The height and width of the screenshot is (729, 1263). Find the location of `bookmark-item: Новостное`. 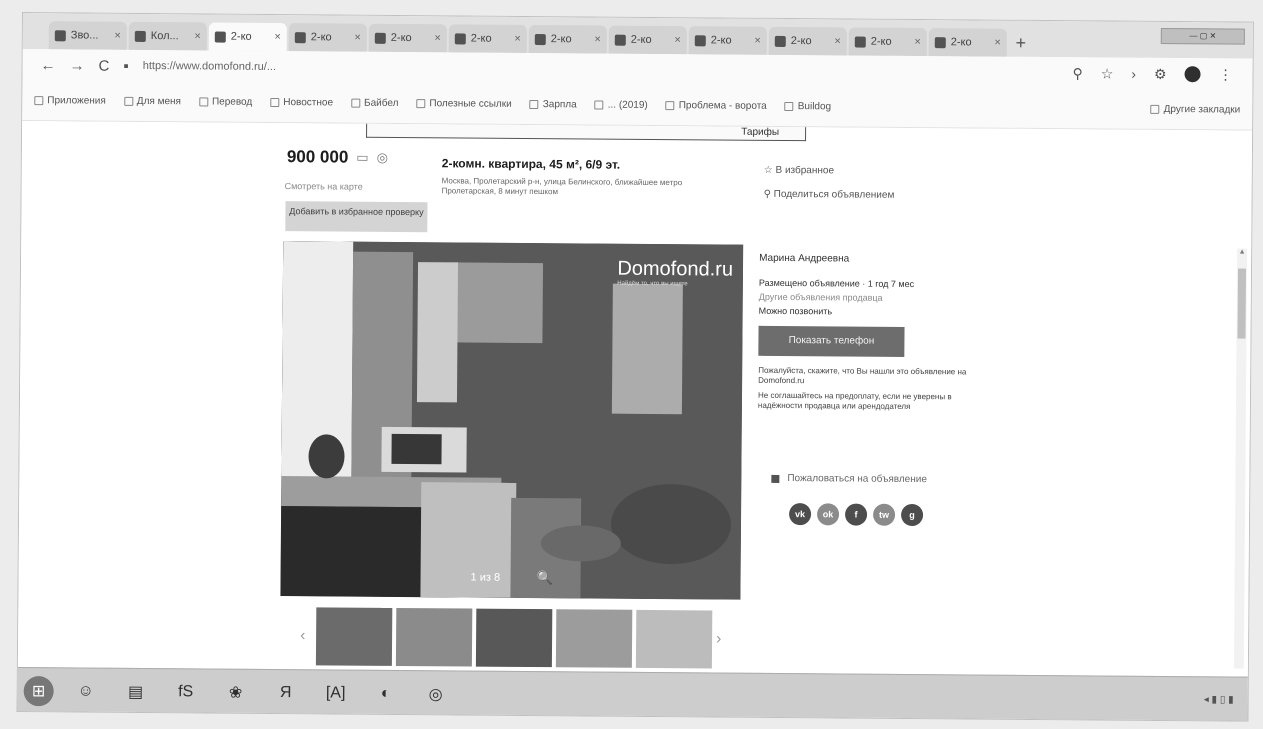

bookmark-item: Новостное is located at coordinates (301, 102).